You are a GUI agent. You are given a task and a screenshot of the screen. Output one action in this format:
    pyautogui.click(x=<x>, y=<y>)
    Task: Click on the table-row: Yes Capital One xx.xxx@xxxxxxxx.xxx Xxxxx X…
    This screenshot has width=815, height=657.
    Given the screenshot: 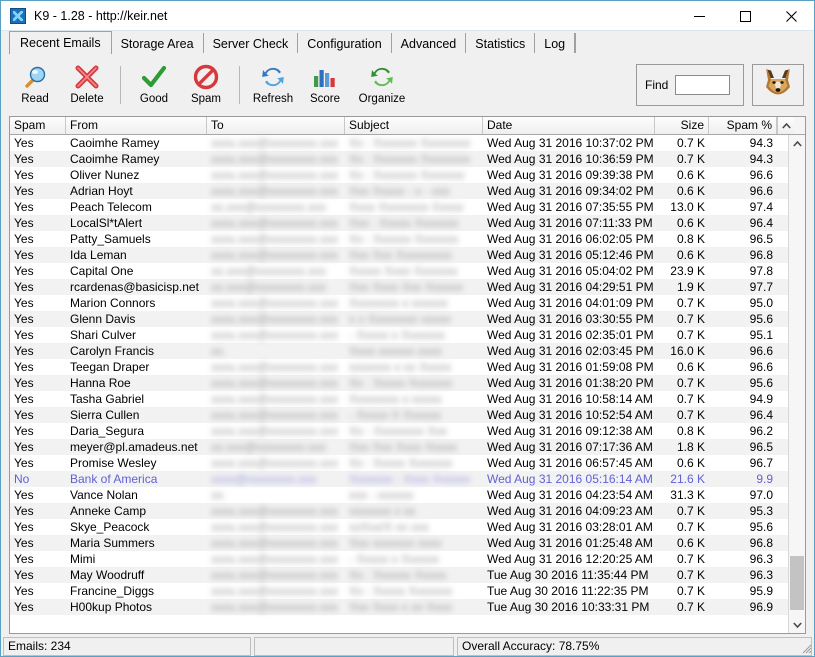 What is the action you would take?
    pyautogui.click(x=399, y=271)
    